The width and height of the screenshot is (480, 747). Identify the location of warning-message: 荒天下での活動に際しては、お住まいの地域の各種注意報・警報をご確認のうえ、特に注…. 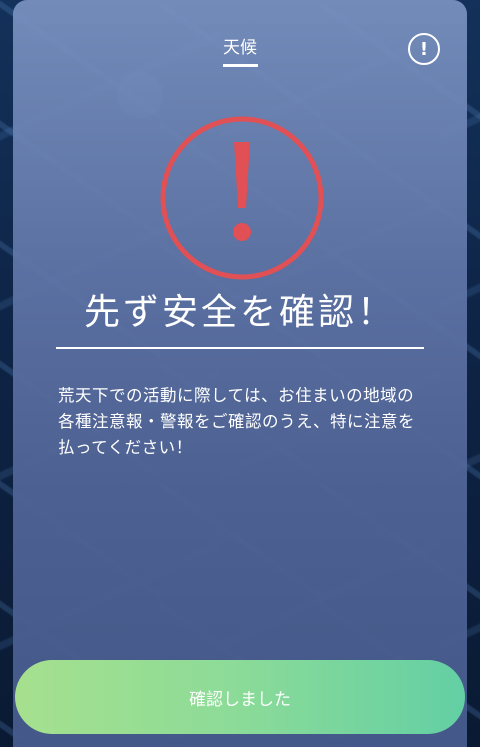
(236, 421).